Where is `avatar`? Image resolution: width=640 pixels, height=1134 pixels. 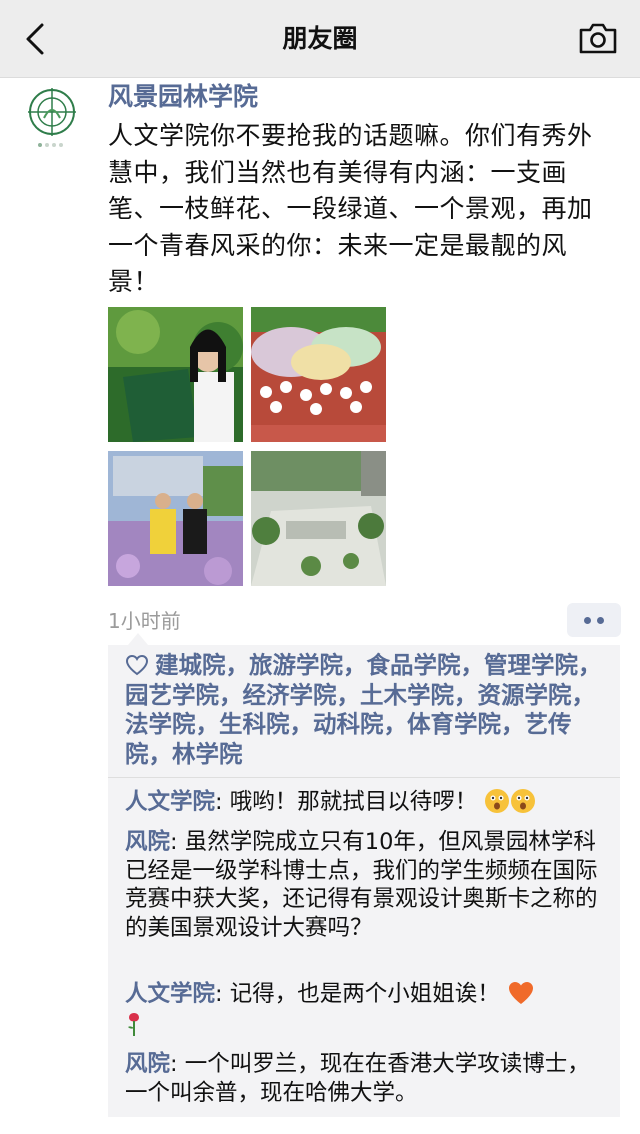
avatar is located at coordinates (52, 119).